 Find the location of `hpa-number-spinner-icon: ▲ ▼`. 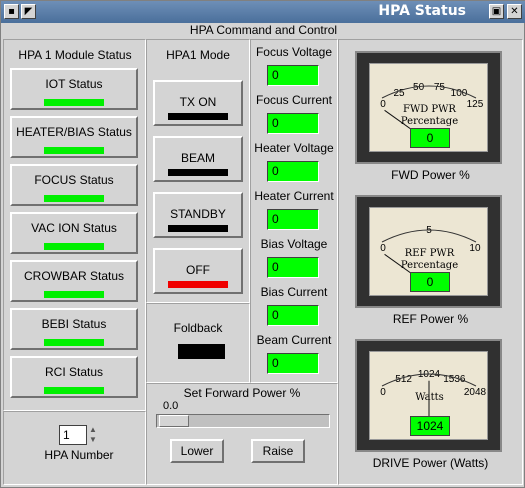

hpa-number-spinner-icon: ▲ ▼ is located at coordinates (94, 435).